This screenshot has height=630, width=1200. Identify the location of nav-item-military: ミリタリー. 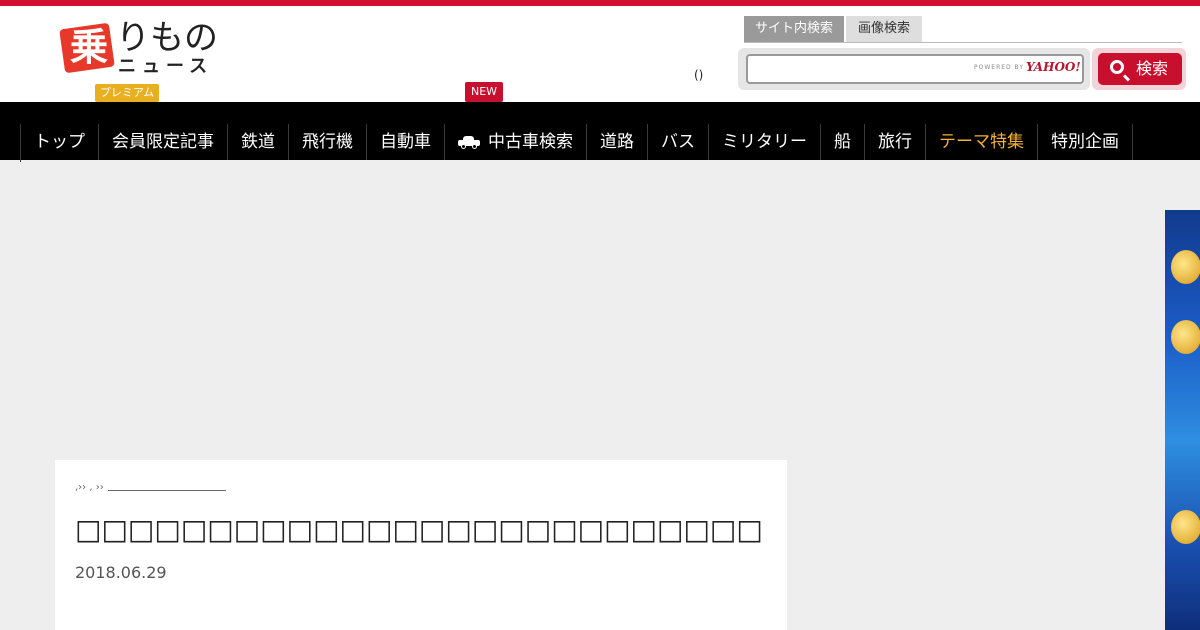
(765, 142).